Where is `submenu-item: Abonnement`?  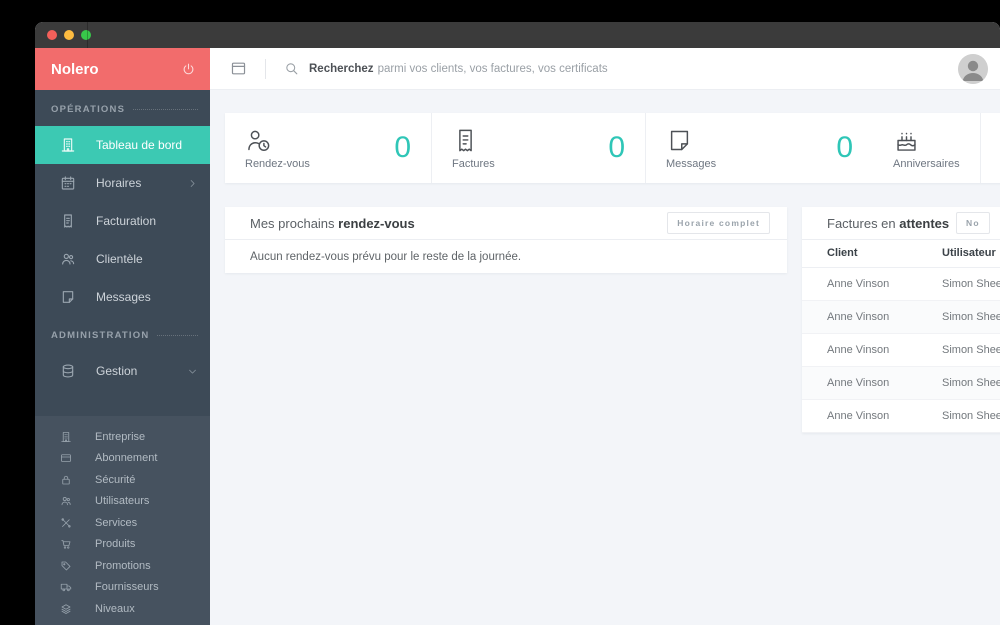 submenu-item: Abonnement is located at coordinates (122, 459).